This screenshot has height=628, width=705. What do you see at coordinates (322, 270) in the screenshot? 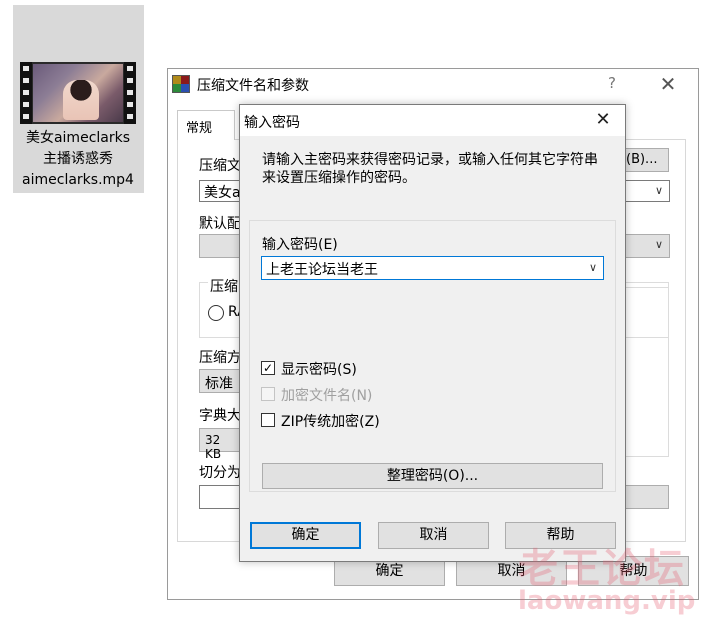
I see `password-value: 上老王论坛当老王` at bounding box center [322, 270].